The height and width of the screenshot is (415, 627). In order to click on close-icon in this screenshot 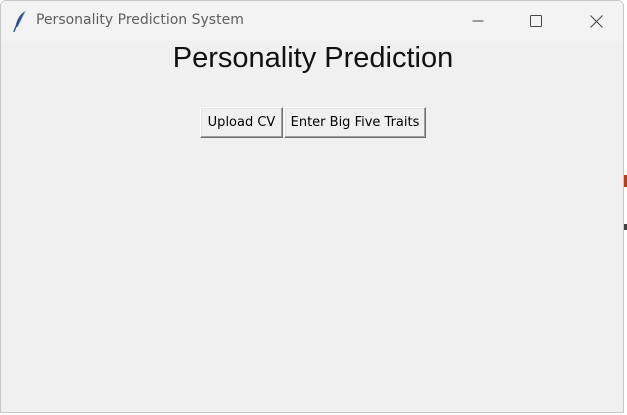, I will do `click(596, 21)`.